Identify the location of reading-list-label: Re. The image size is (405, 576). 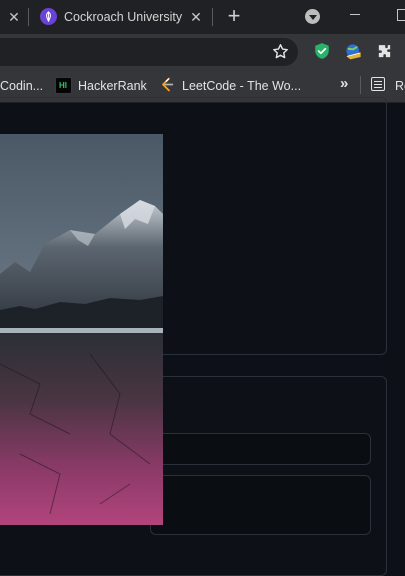
(400, 86).